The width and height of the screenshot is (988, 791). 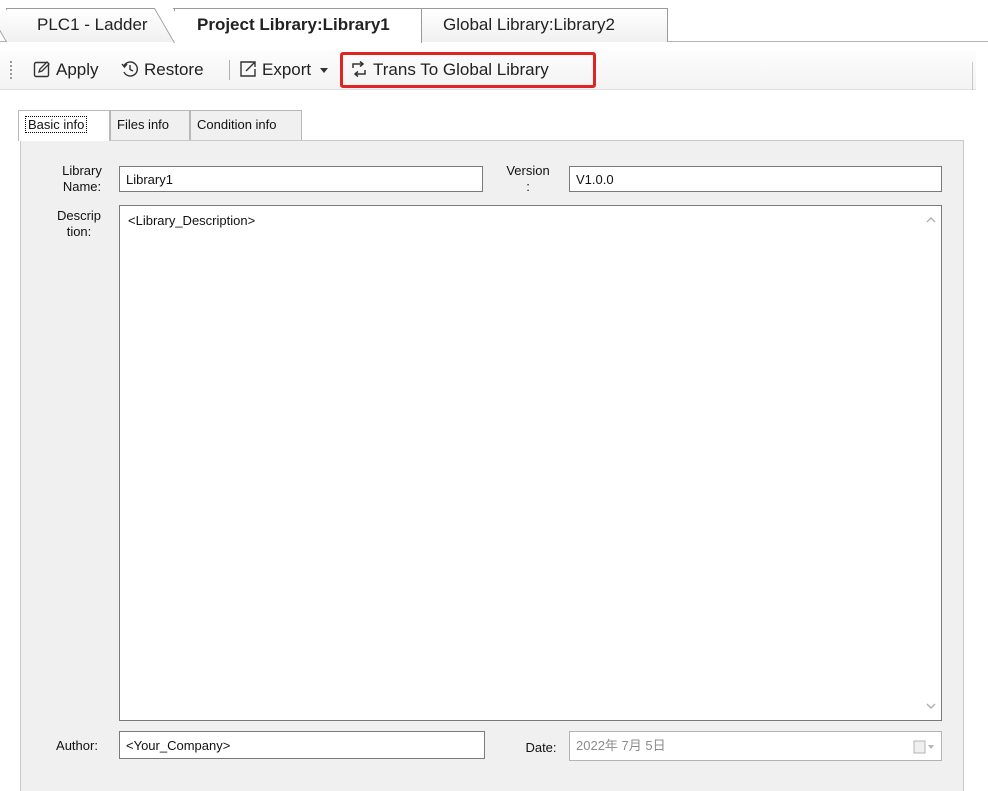 I want to click on tab-label: Project Library:Library1, so click(x=293, y=24).